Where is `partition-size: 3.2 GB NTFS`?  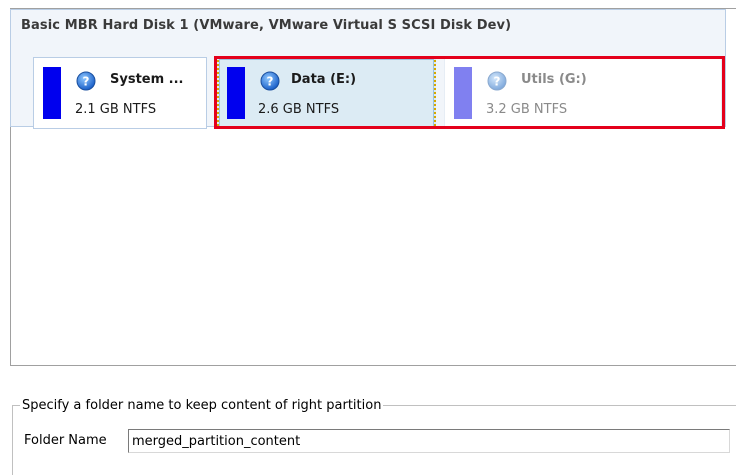 partition-size: 3.2 GB NTFS is located at coordinates (527, 109).